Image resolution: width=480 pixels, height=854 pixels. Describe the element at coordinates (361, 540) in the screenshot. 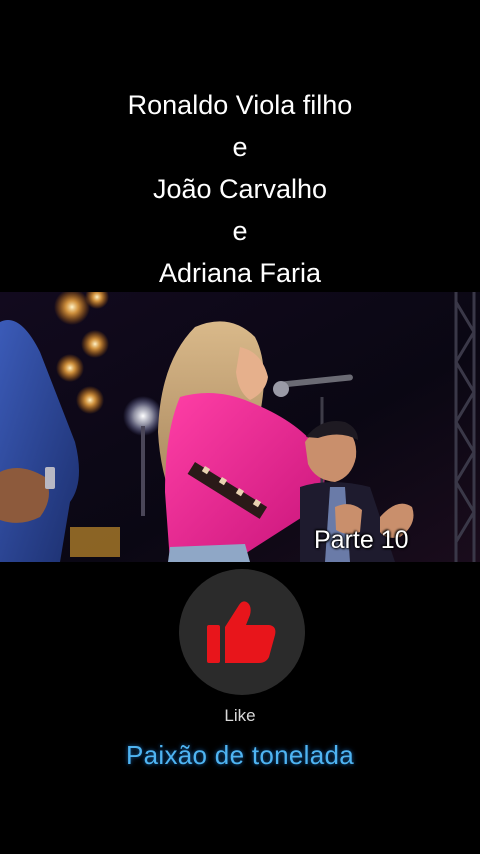

I see `part-number-label: Parte 10` at that location.